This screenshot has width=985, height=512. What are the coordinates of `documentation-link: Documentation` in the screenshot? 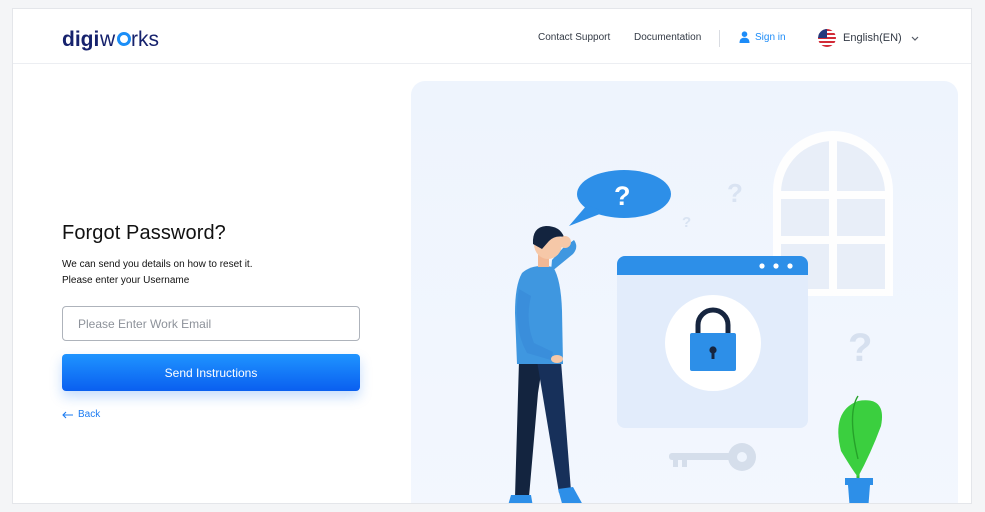 It's located at (667, 37).